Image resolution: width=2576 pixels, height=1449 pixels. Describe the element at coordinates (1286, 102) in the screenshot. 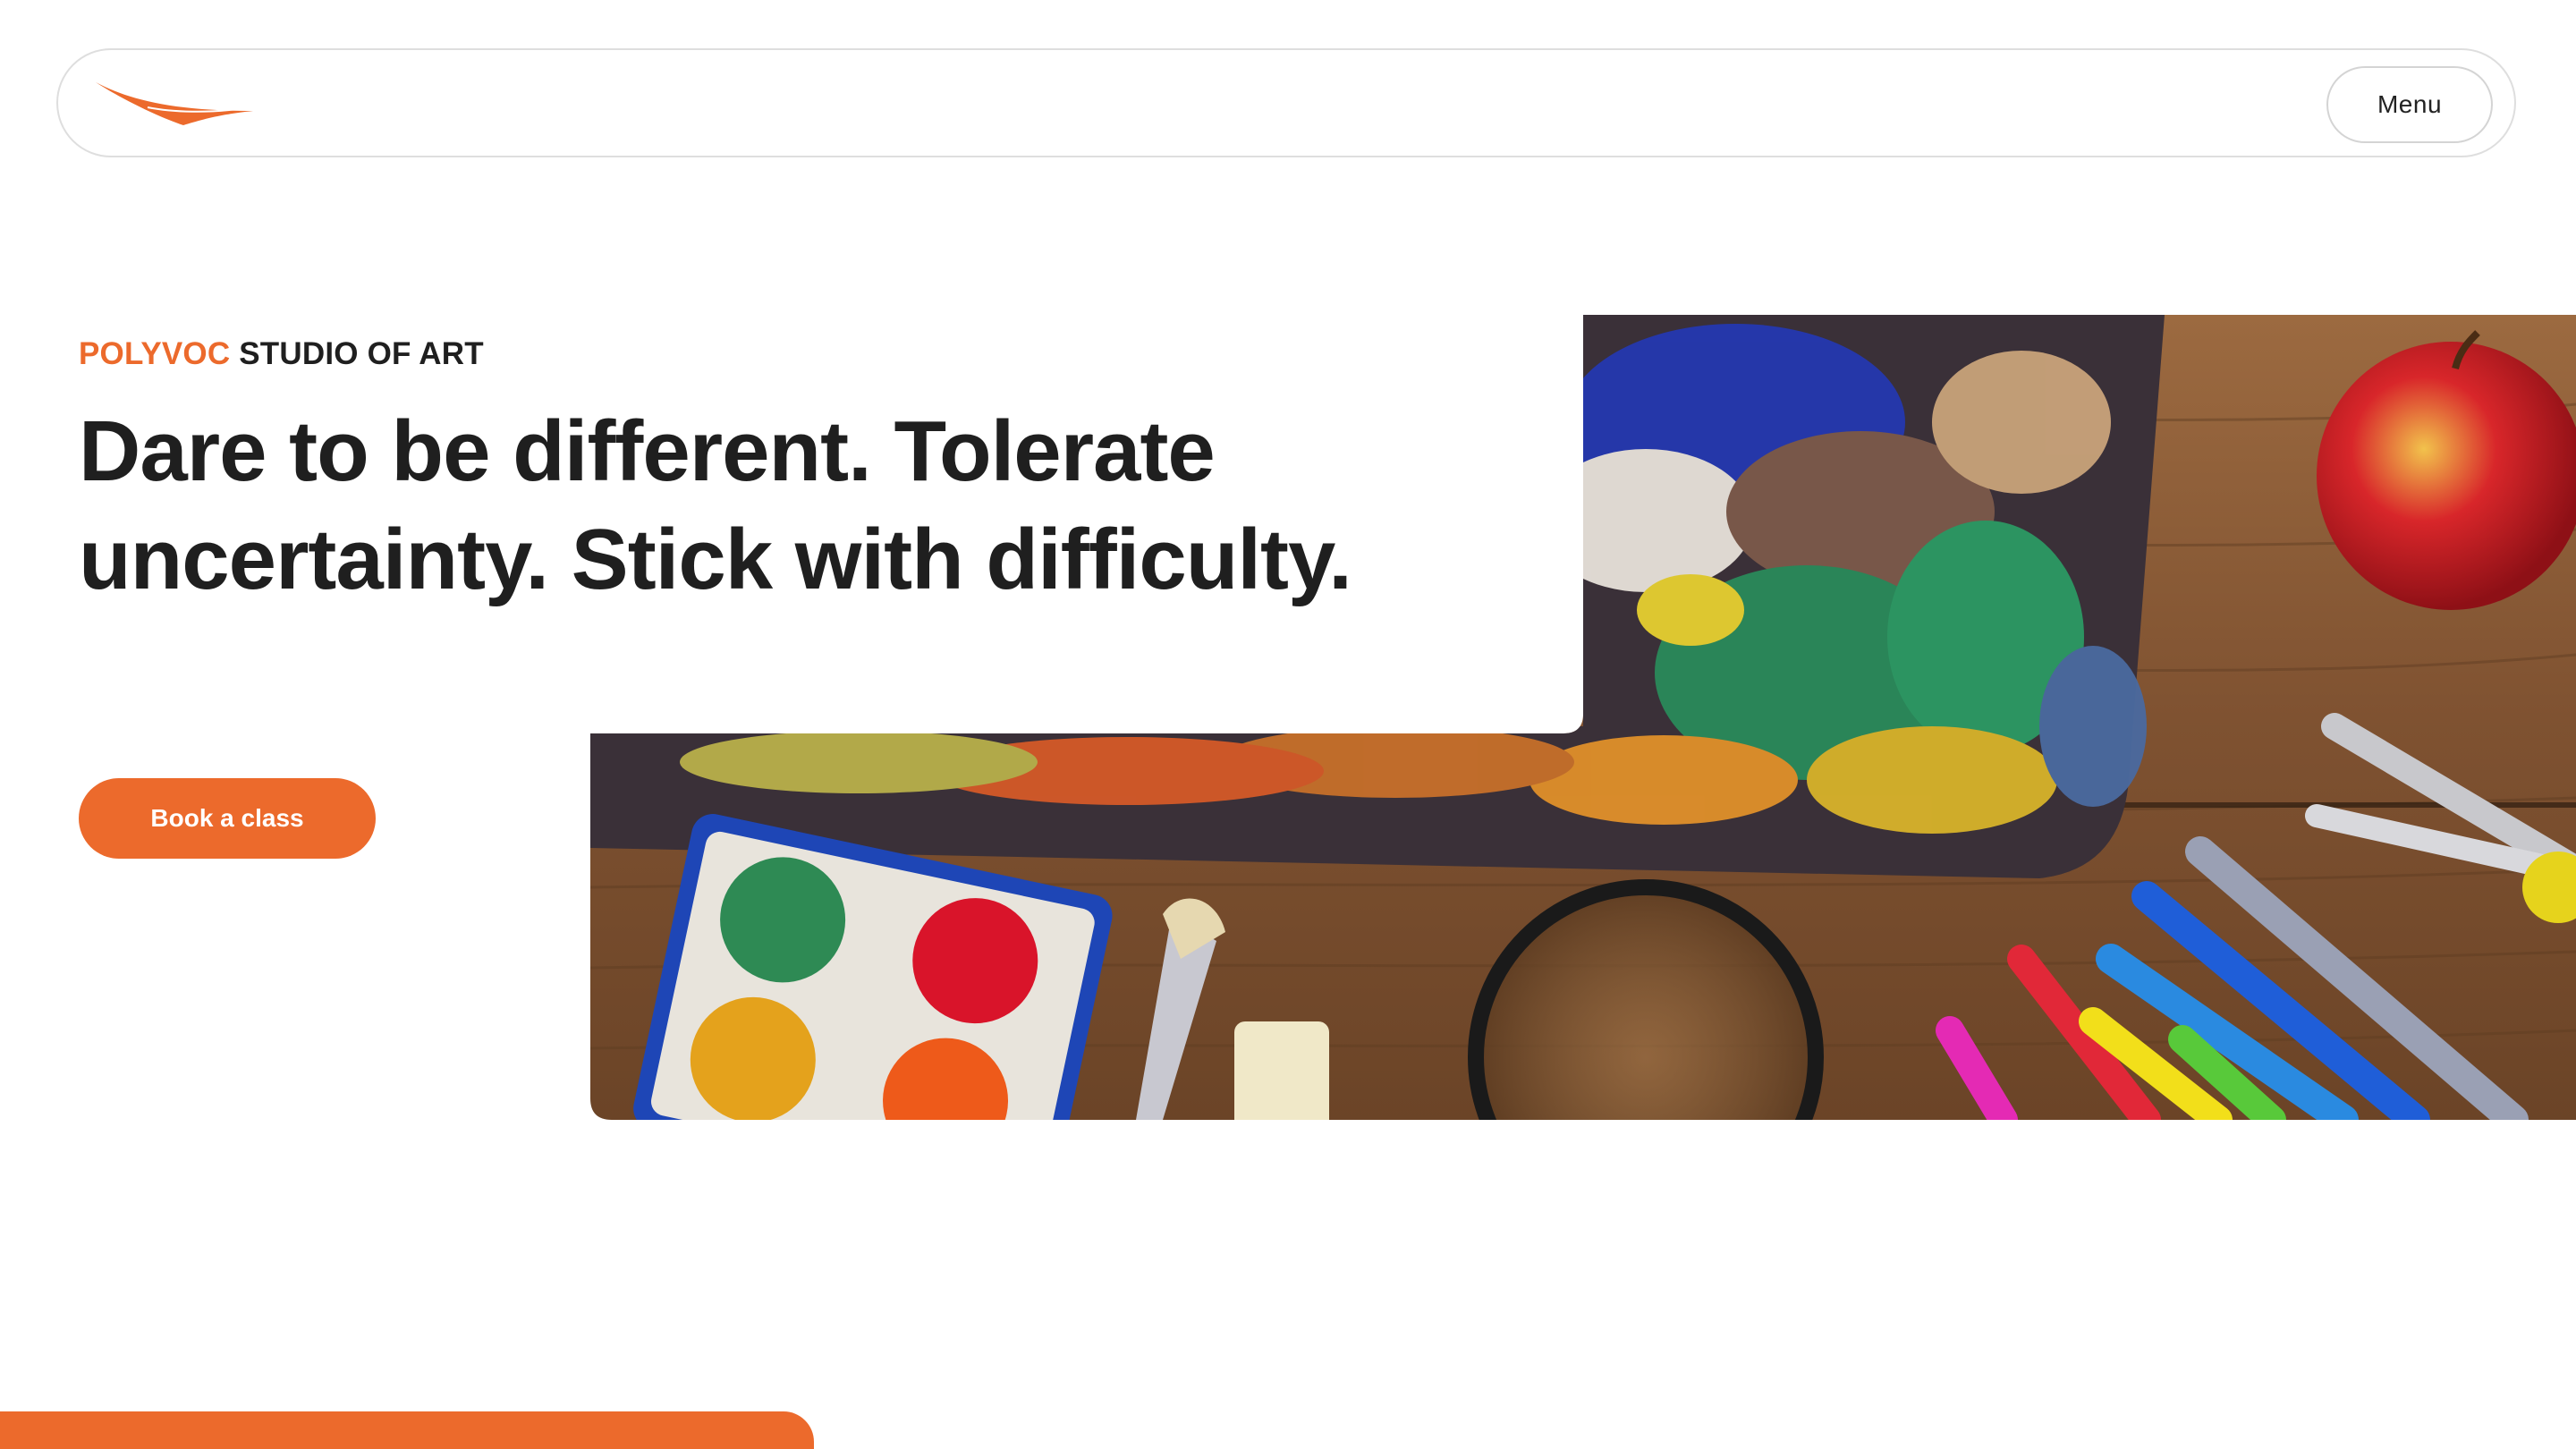

I see `site-header: Menu` at that location.